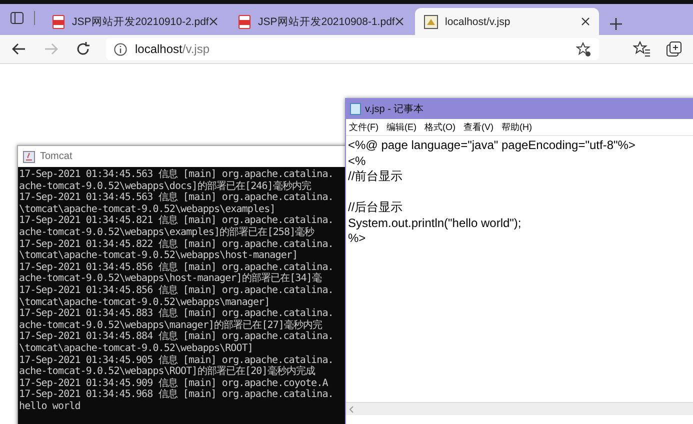 This screenshot has height=424, width=693. What do you see at coordinates (440, 127) in the screenshot?
I see `menu-item: 格式(O)` at bounding box center [440, 127].